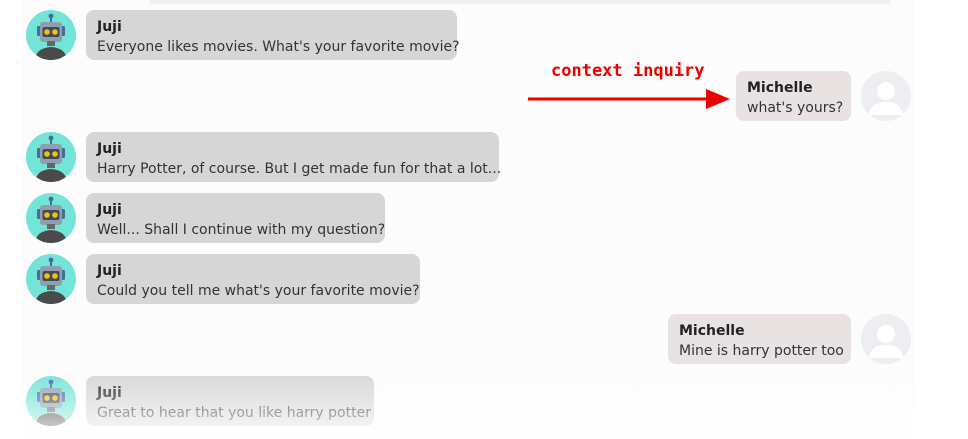 This screenshot has width=968, height=439. I want to click on message-bubble: Michelle what's yours?, so click(793, 96).